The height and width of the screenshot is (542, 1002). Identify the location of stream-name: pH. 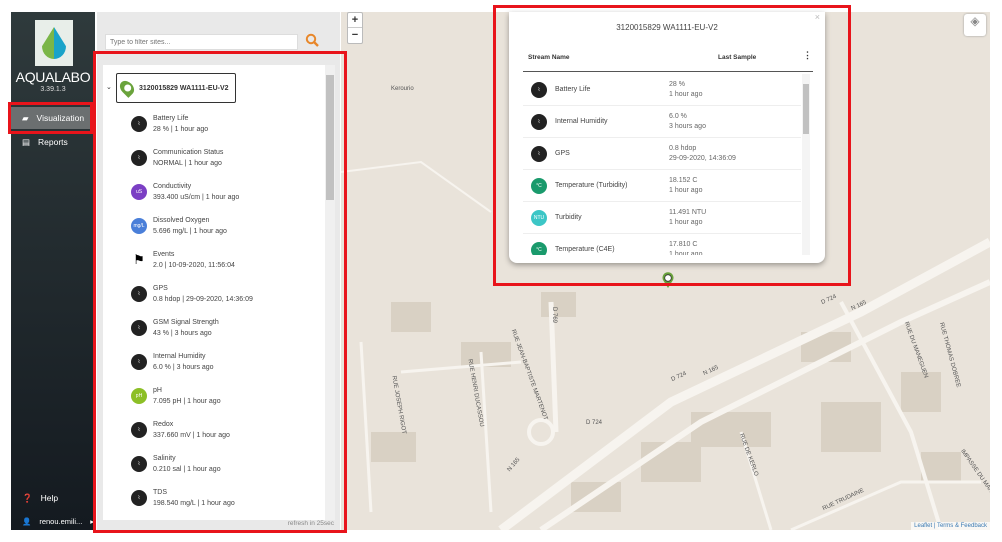
(157, 390).